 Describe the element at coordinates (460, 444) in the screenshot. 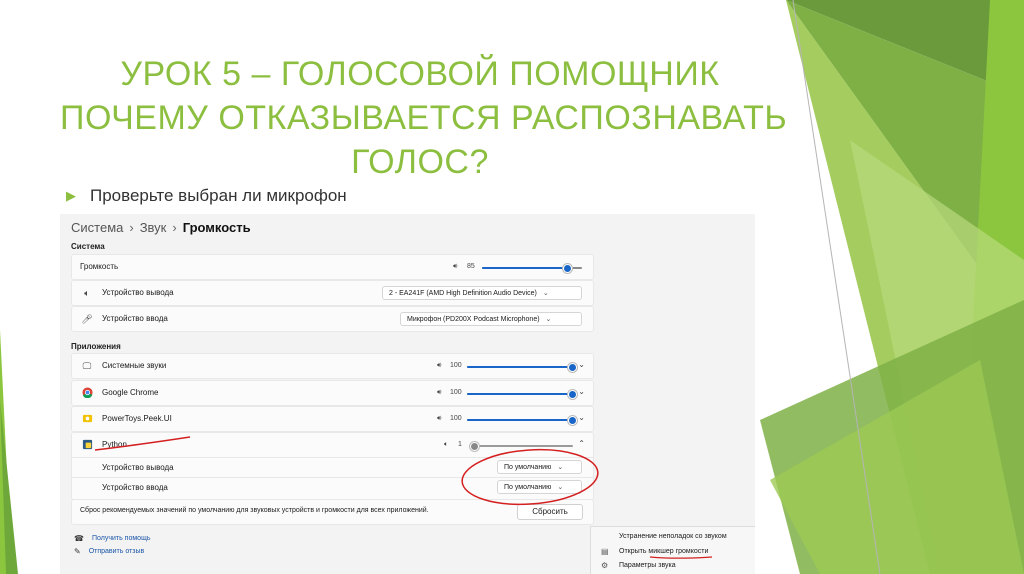

I see `app-volume-value: 1` at that location.